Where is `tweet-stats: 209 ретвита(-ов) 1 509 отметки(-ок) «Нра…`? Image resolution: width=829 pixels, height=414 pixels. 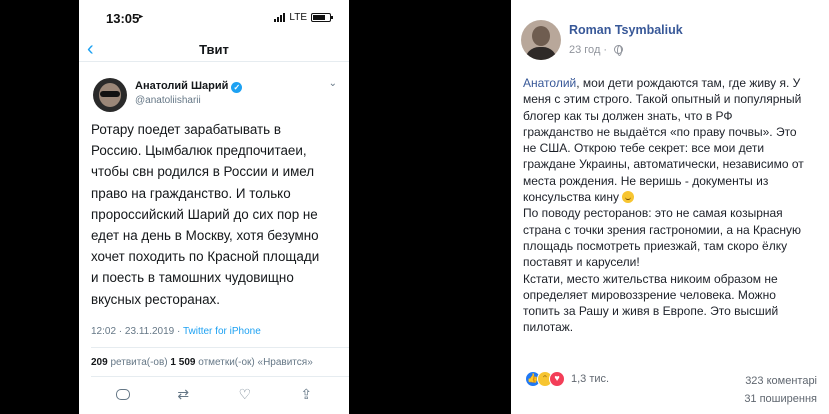
tweet-stats: 209 ретвита(-ов) 1 509 отметки(-ок) «Нра… is located at coordinates (202, 362).